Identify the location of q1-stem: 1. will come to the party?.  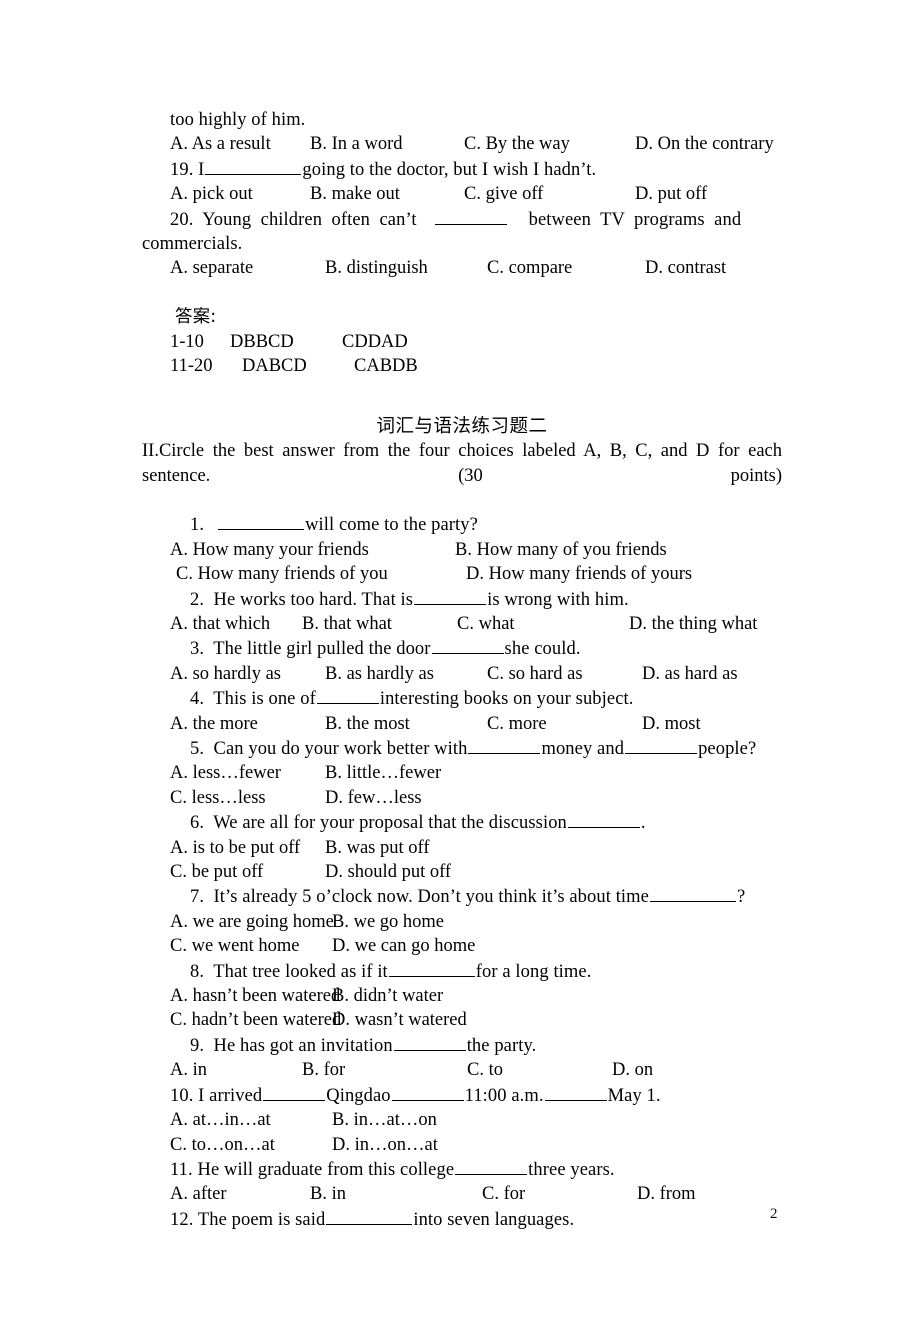
(462, 524).